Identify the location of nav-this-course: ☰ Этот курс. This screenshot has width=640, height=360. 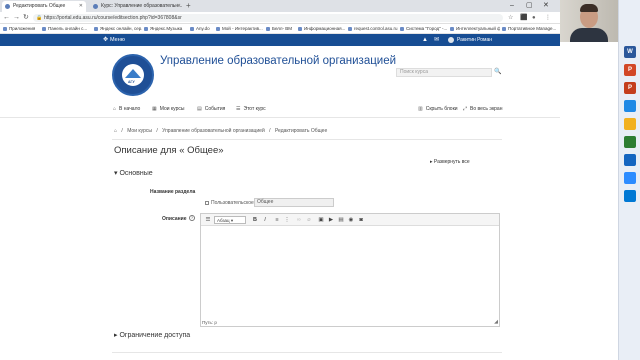
(251, 109).